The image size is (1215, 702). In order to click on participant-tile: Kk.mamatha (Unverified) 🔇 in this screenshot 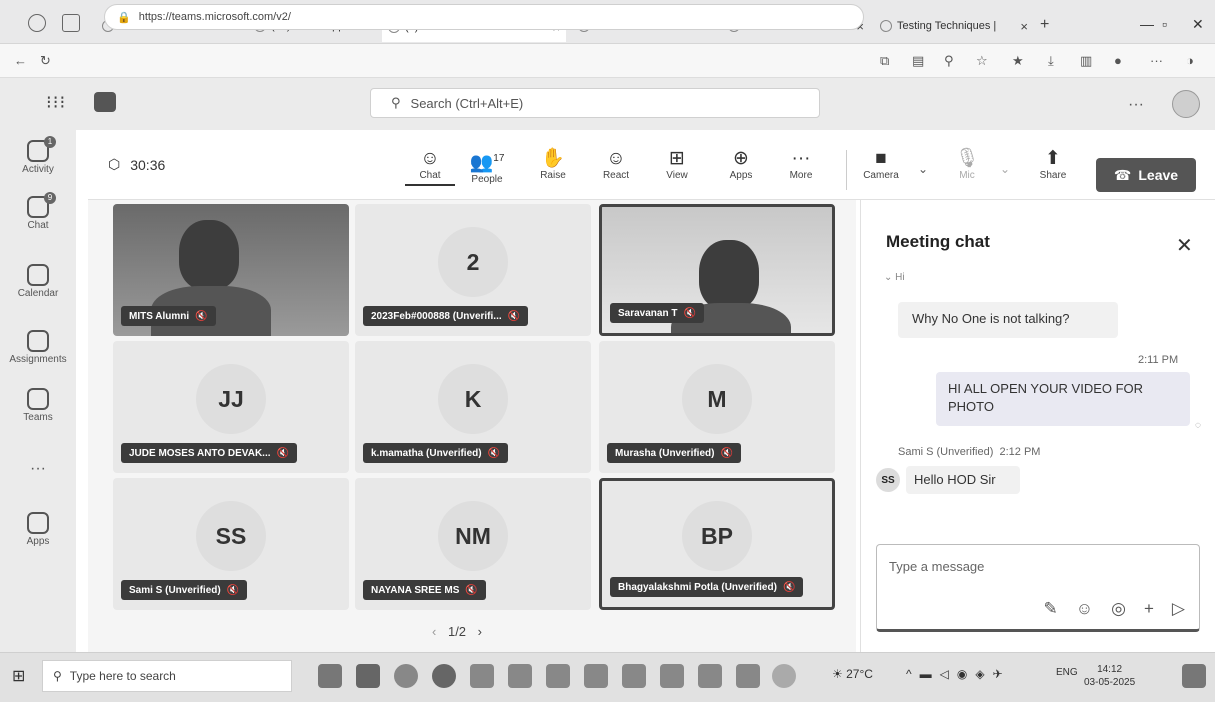, I will do `click(473, 407)`.